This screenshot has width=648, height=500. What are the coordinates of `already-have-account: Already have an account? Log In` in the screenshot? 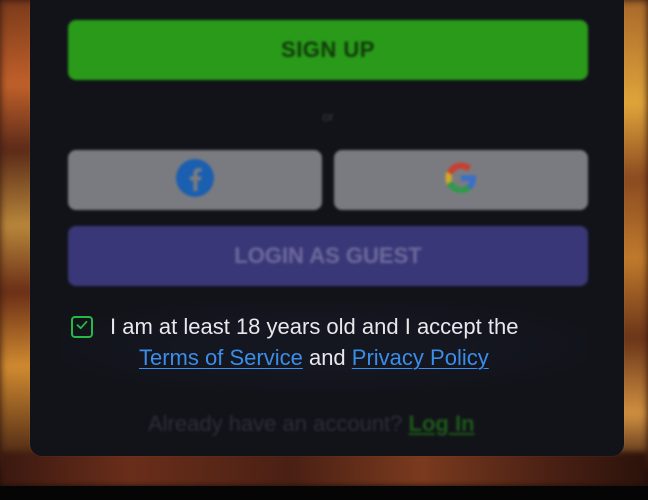 It's located at (311, 424).